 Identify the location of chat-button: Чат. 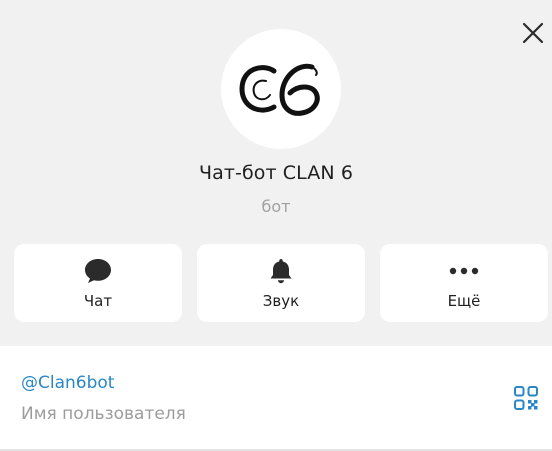
(98, 283).